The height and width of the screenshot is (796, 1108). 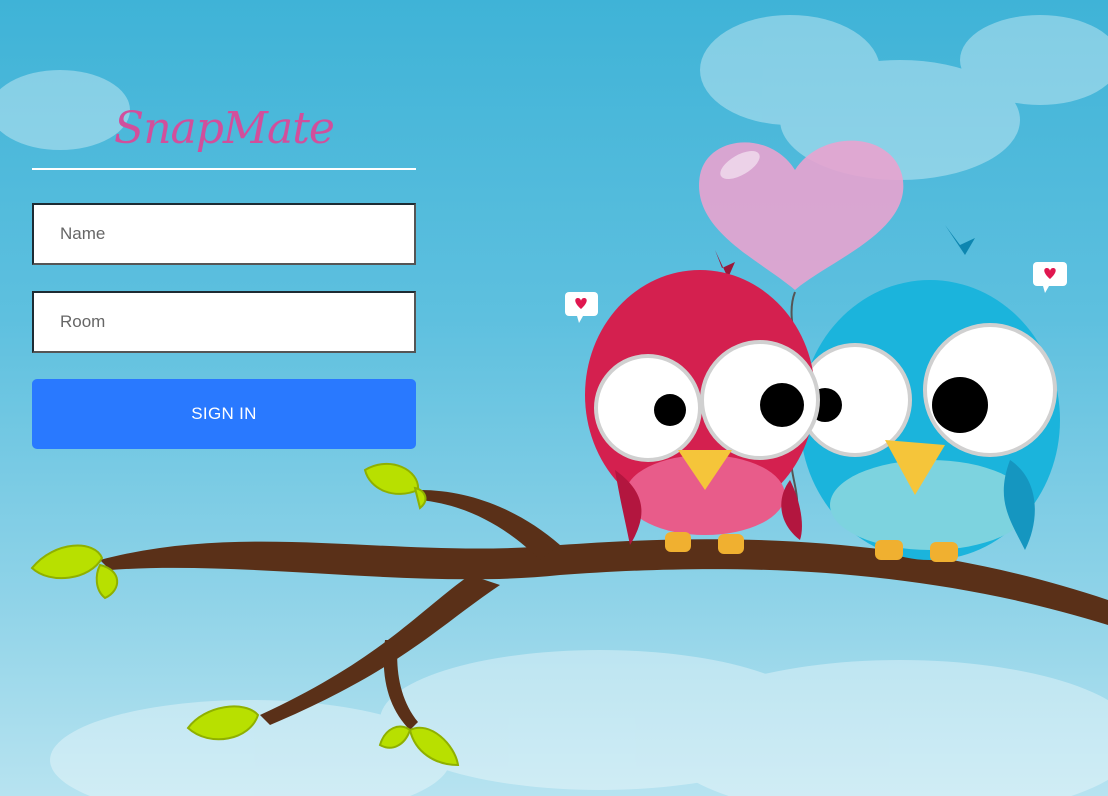 What do you see at coordinates (1050, 277) in the screenshot?
I see `heart-speech-bubble-right` at bounding box center [1050, 277].